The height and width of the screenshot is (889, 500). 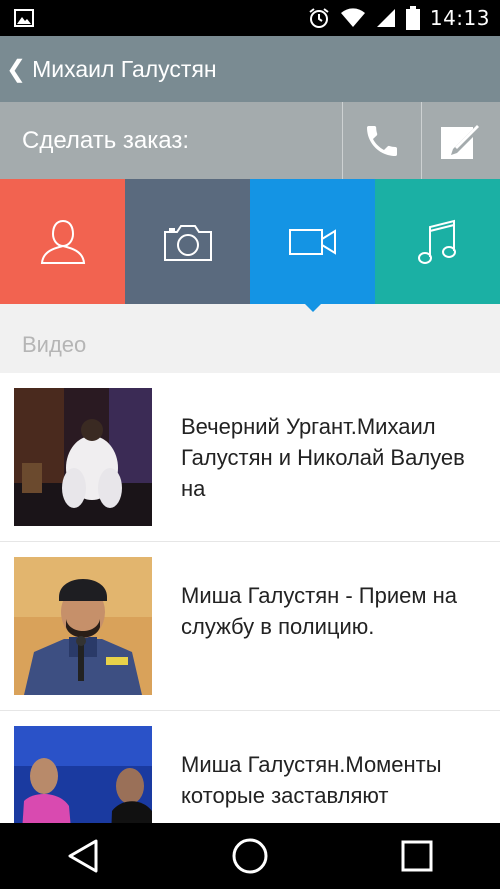 I want to click on section-header: Видео, so click(x=250, y=338).